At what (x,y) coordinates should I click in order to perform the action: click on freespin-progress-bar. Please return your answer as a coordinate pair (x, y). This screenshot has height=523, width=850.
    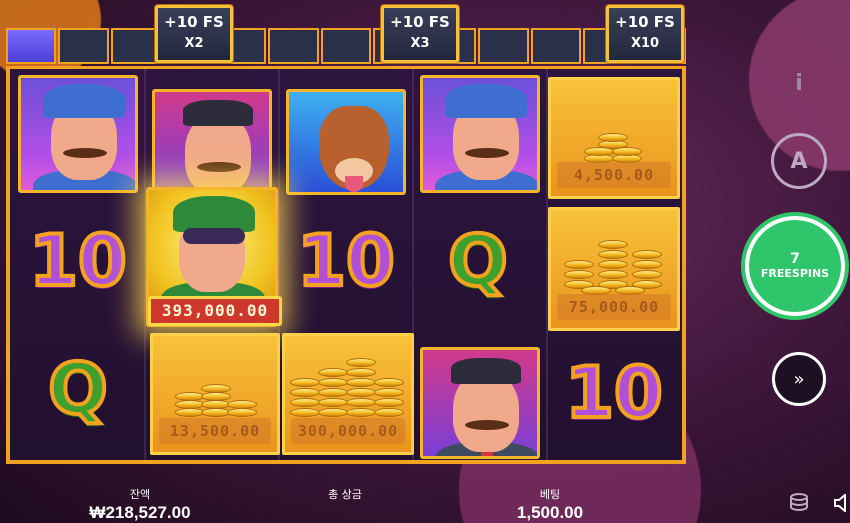
    Looking at the image, I should click on (346, 46).